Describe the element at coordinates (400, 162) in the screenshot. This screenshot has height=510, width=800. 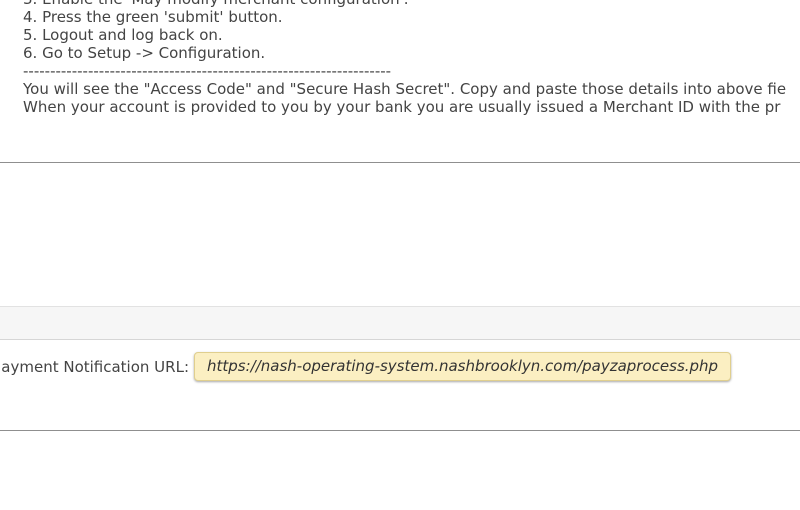
I see `section-divider` at that location.